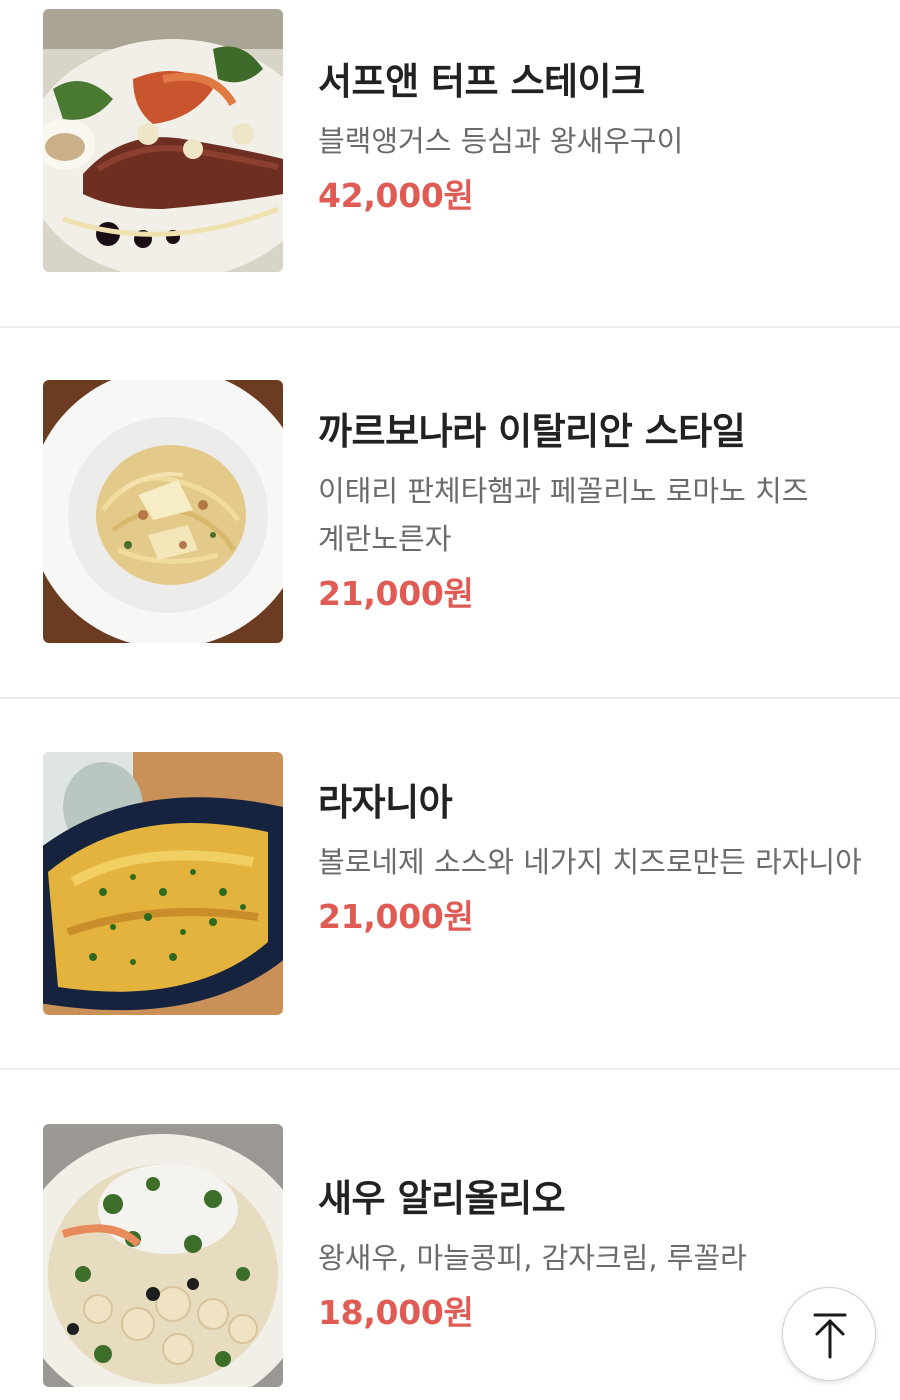 The width and height of the screenshot is (900, 1400). Describe the element at coordinates (163, 140) in the screenshot. I see `steak-dish-photo` at that location.